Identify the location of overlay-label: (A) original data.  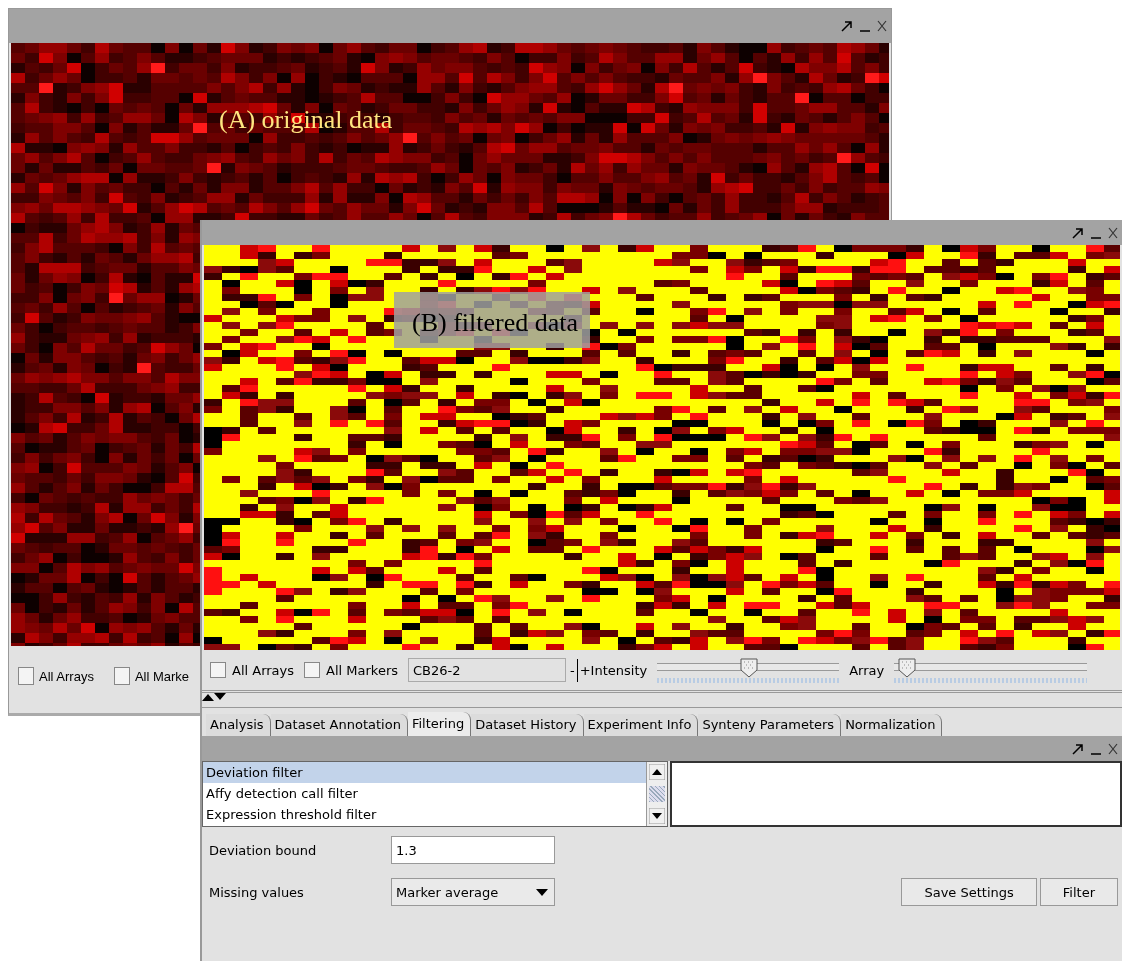
(306, 120).